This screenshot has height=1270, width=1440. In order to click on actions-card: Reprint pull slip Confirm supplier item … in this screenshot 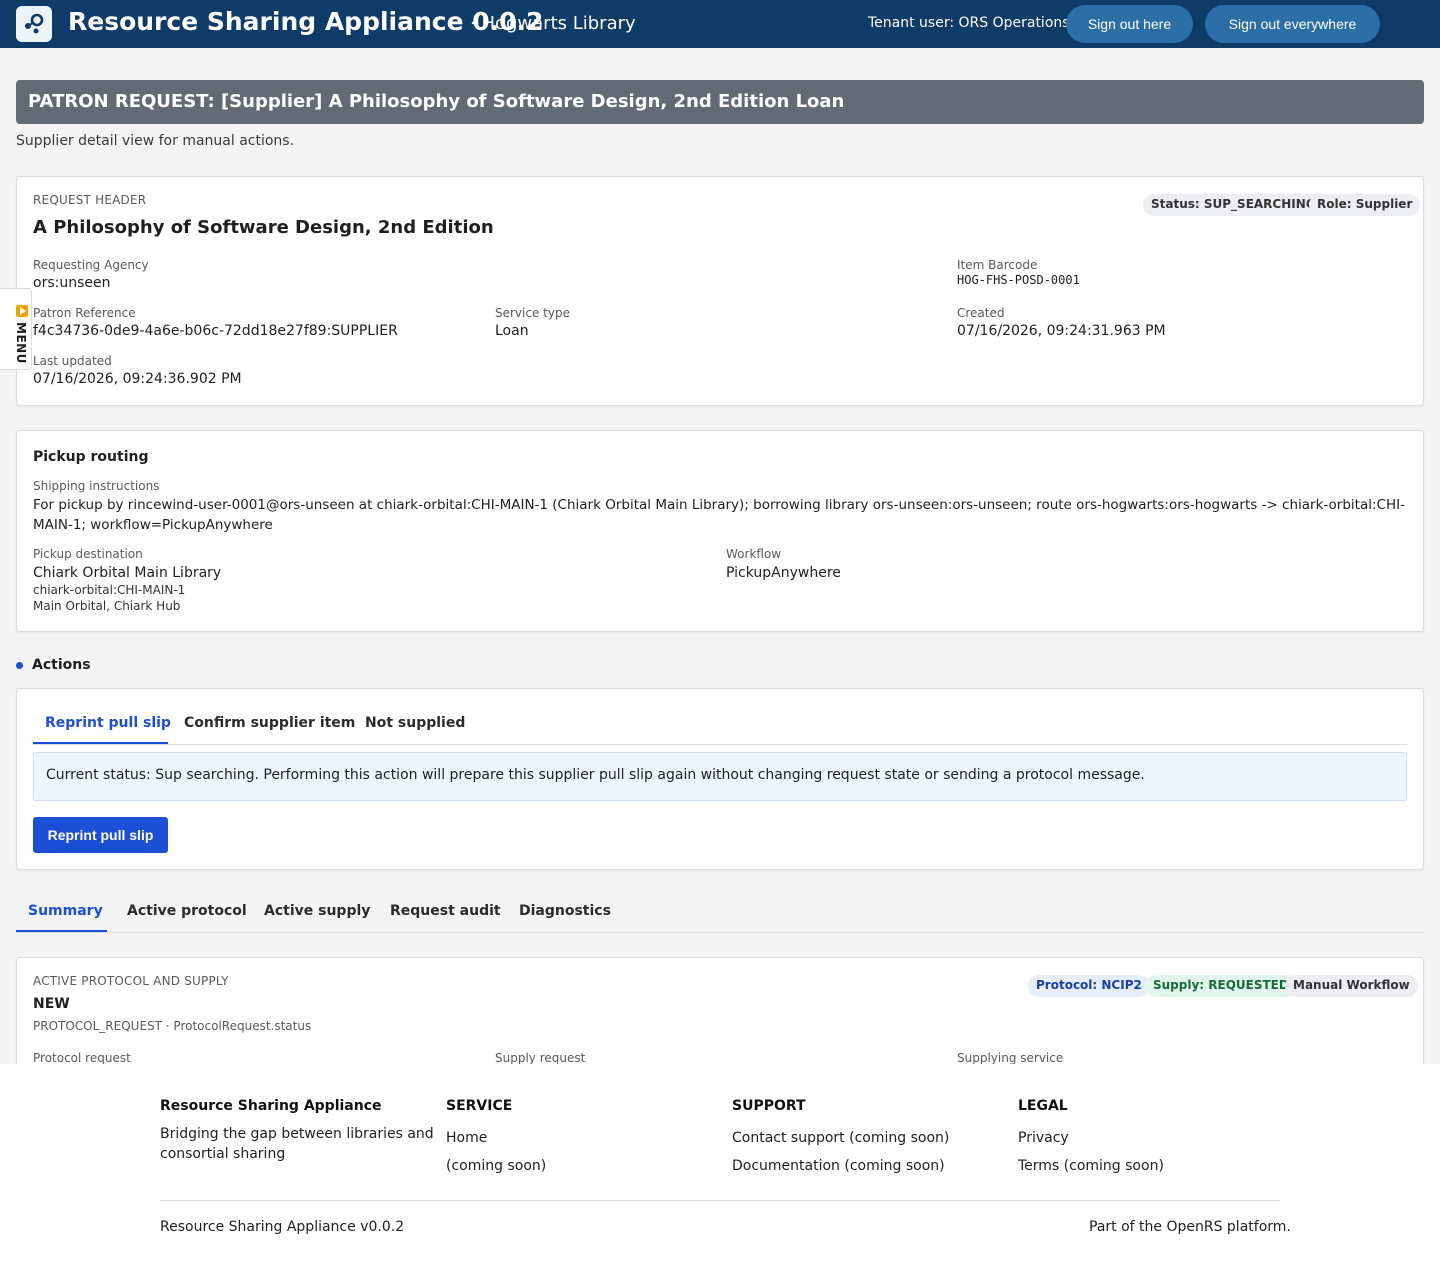, I will do `click(720, 779)`.